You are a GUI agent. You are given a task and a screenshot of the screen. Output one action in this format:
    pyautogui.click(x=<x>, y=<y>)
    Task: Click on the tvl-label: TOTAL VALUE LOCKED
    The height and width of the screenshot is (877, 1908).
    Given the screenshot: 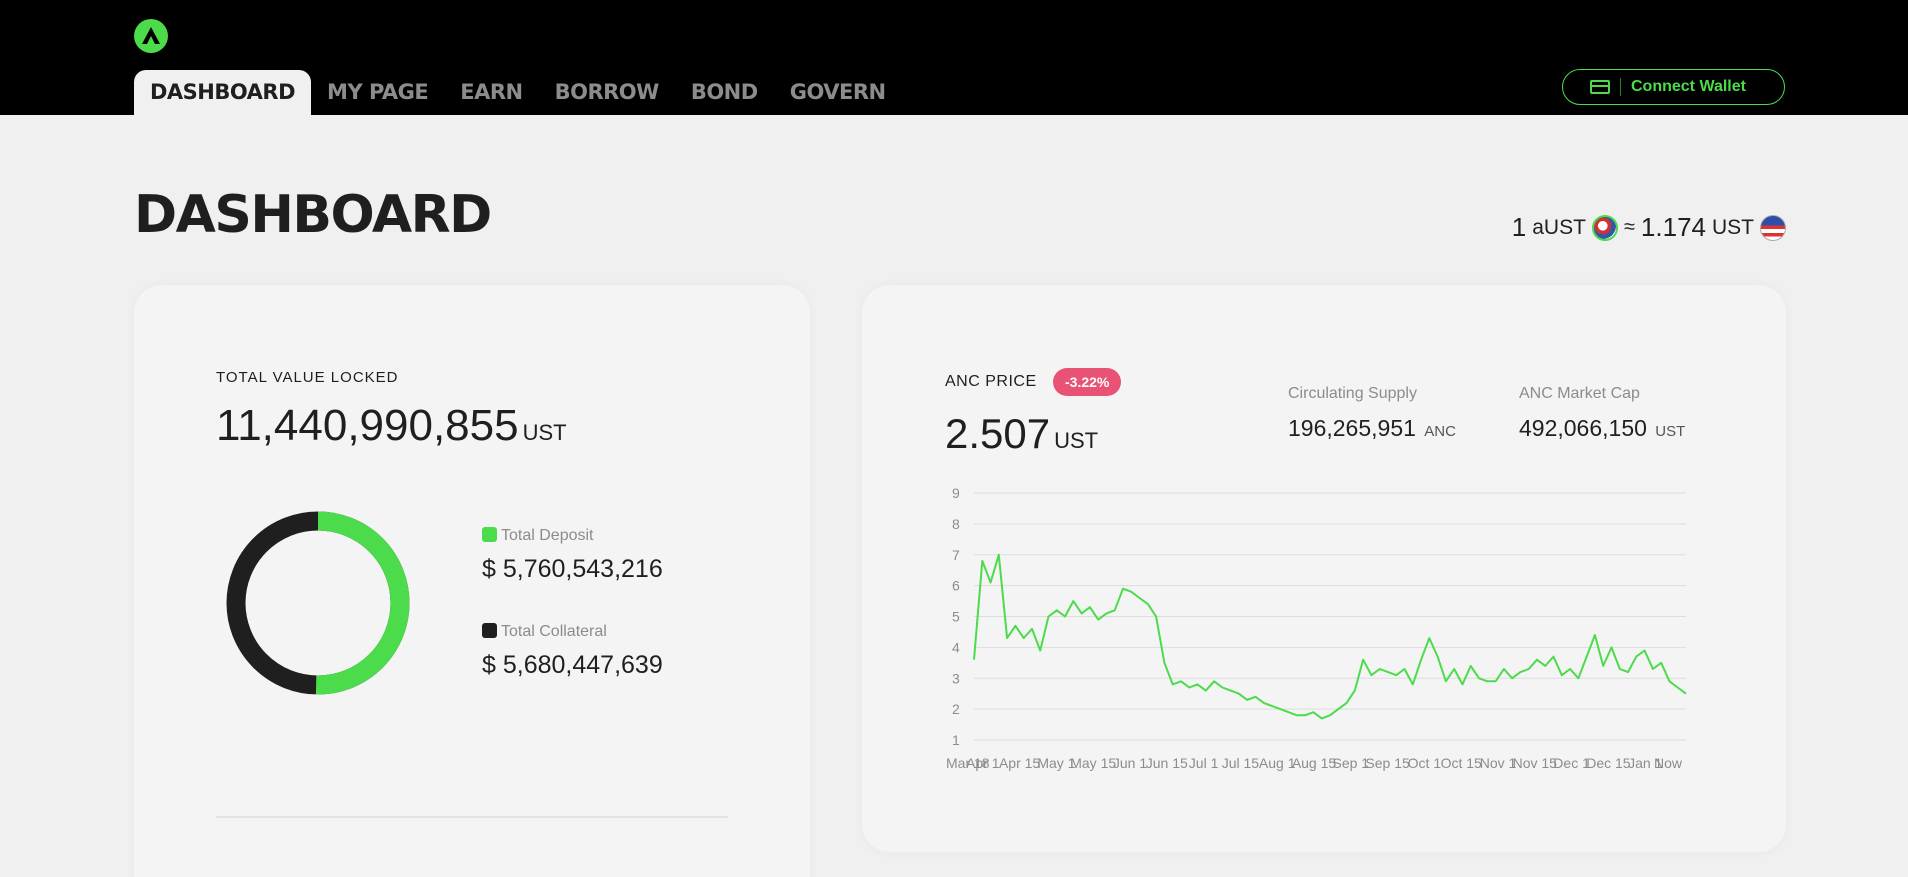 What is the action you would take?
    pyautogui.click(x=307, y=377)
    